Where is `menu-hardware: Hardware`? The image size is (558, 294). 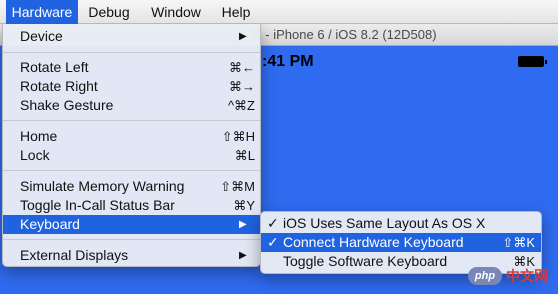
menu-hardware: Hardware is located at coordinates (42, 12).